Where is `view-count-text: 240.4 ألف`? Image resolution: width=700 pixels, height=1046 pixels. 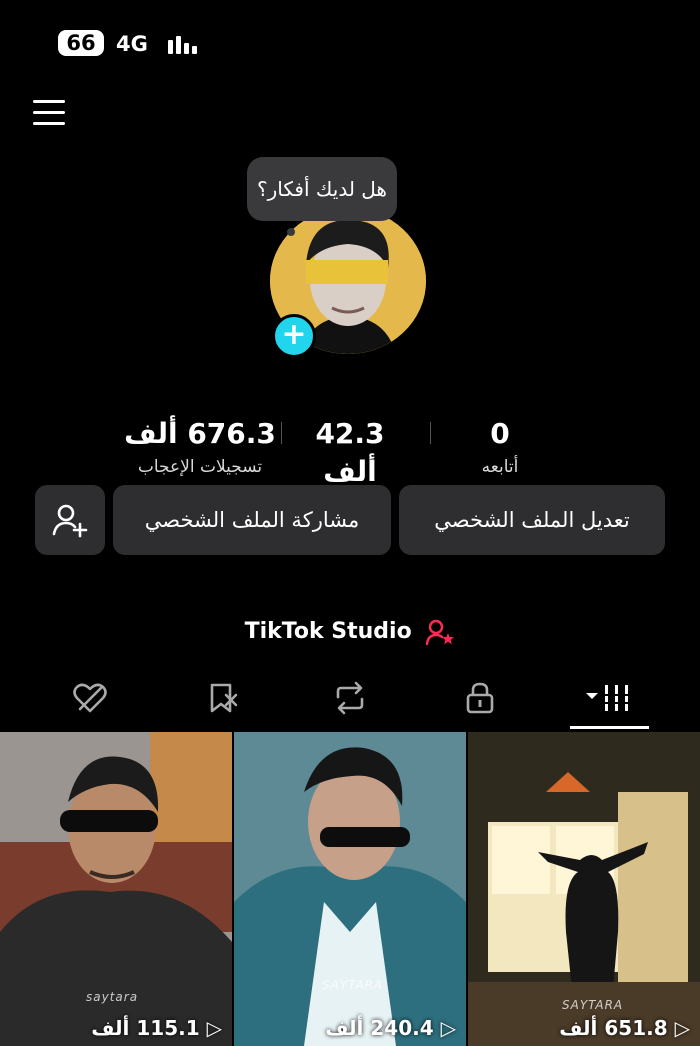
view-count-text: 240.4 ألف is located at coordinates (379, 1028).